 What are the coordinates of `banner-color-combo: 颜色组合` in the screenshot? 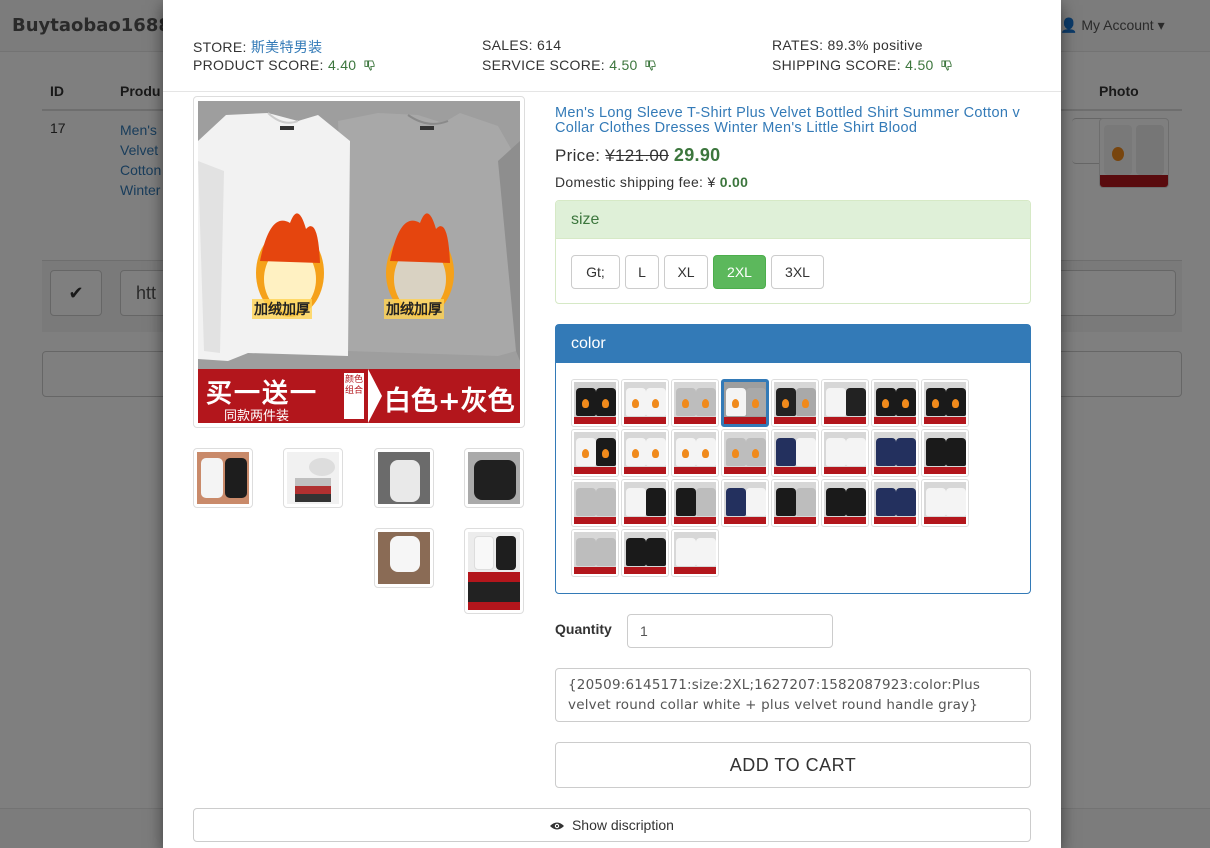 It's located at (354, 396).